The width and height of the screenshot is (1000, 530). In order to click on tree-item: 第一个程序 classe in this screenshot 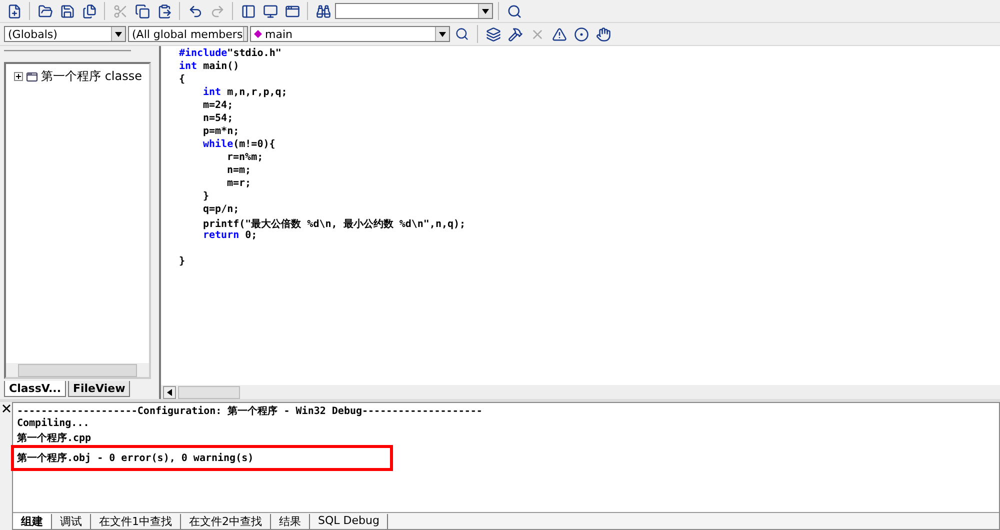, I will do `click(91, 76)`.